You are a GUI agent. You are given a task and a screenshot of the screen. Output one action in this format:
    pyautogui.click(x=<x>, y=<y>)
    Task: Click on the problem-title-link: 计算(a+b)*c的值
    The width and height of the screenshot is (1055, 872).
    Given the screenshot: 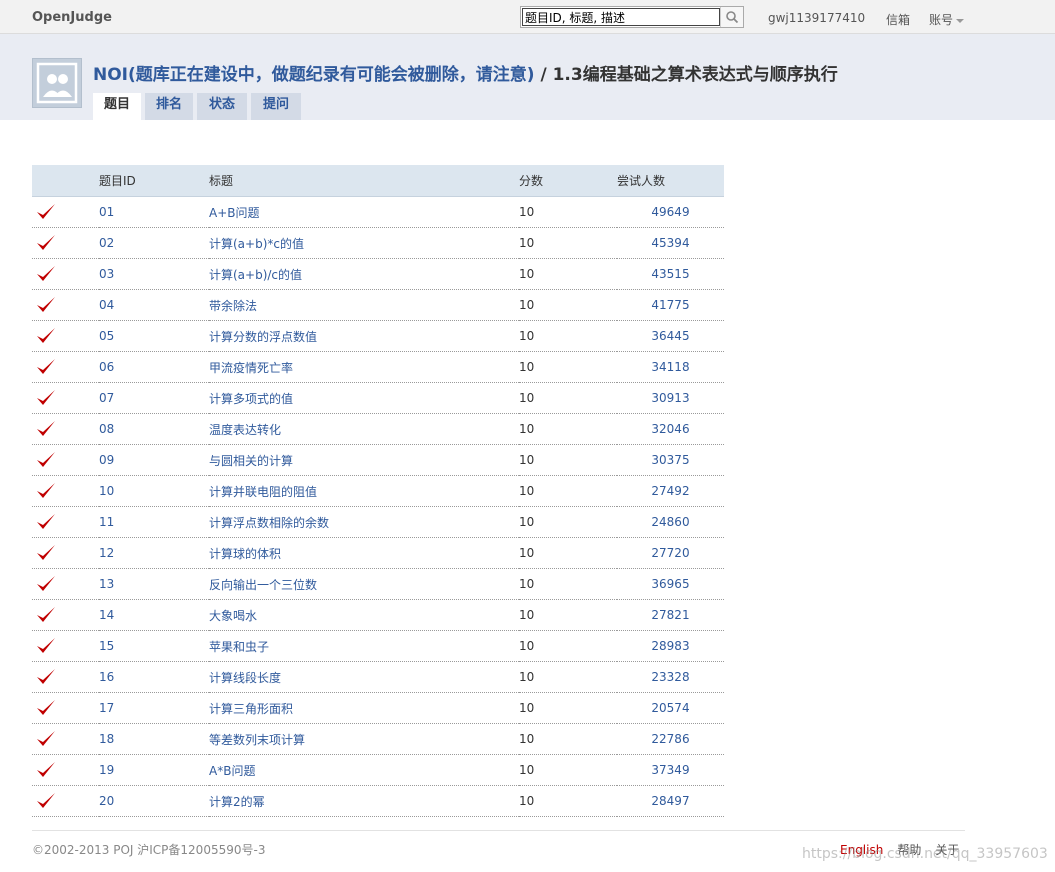 What is the action you would take?
    pyautogui.click(x=256, y=244)
    